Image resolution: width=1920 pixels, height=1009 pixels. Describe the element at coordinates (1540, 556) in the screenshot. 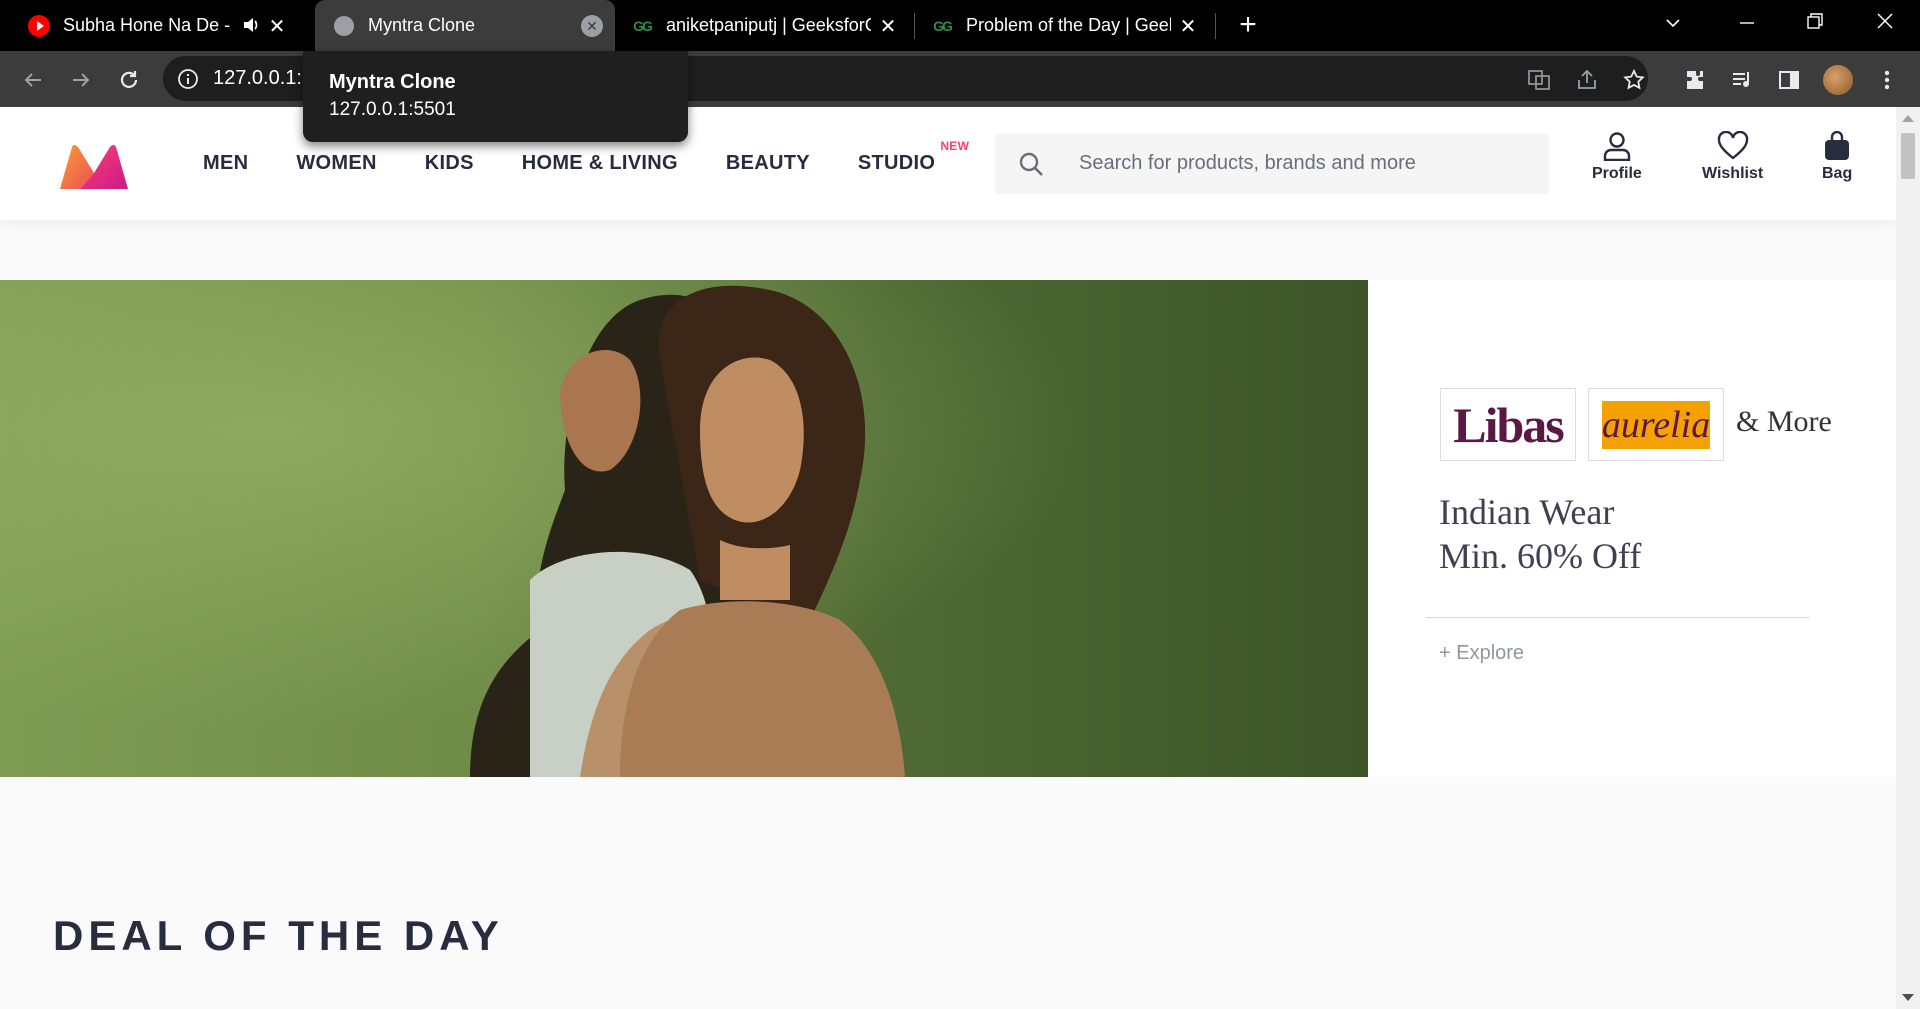

I see `banner-title-line2: Min. 60% Off` at that location.